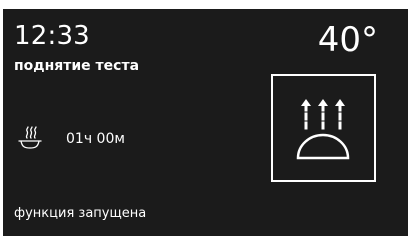 This screenshot has width=417, height=241. I want to click on timer-value: 01ч 00м, so click(95, 139).